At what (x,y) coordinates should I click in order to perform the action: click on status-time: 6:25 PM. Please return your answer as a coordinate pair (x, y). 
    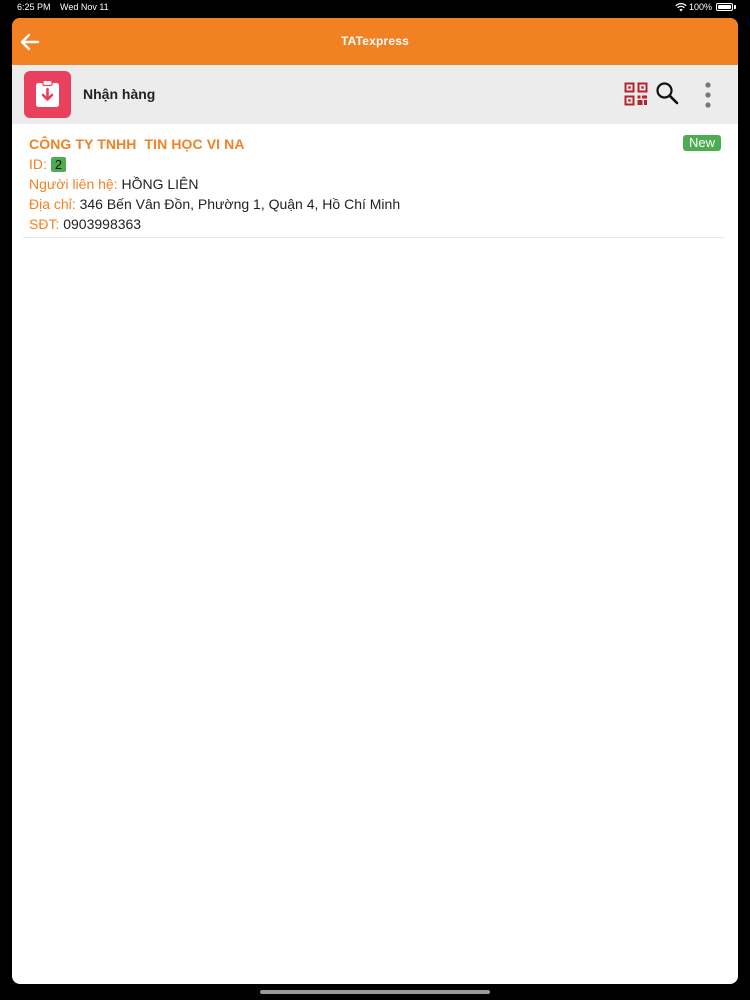
    Looking at the image, I should click on (34, 7).